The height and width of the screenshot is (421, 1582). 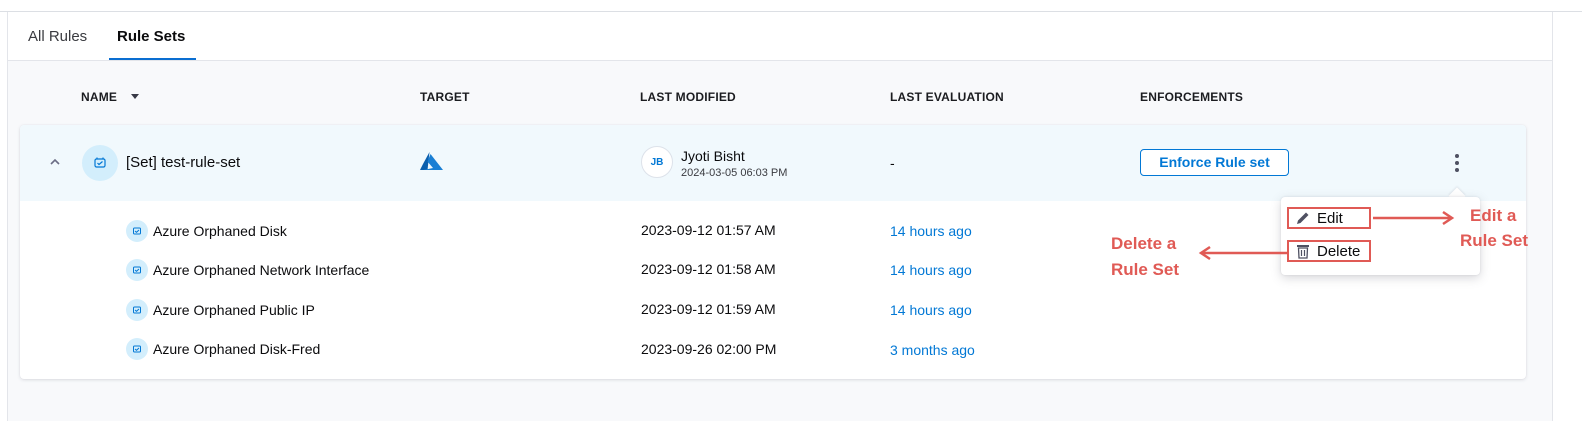 What do you see at coordinates (135, 96) in the screenshot?
I see `sort-desc-icon` at bounding box center [135, 96].